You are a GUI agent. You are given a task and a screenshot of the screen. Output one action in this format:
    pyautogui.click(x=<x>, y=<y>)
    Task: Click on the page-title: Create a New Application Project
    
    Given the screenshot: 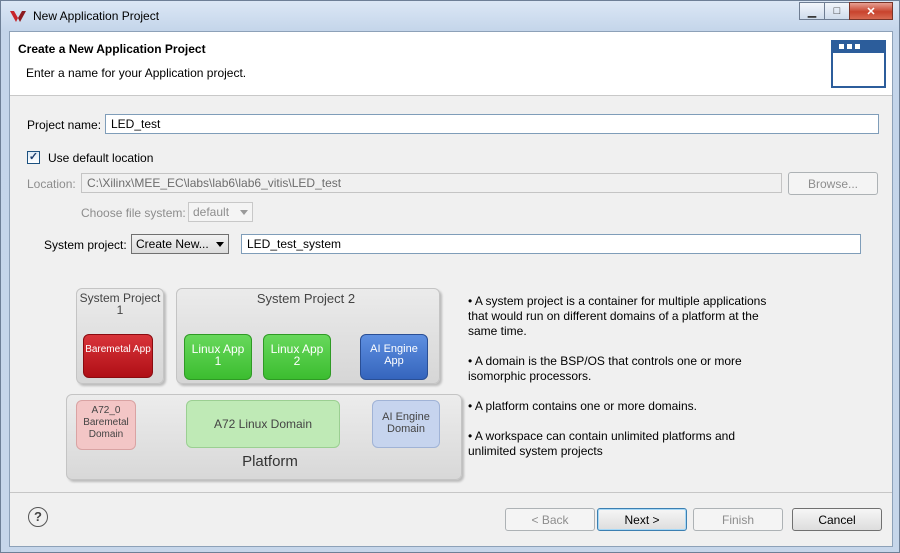 What is the action you would take?
    pyautogui.click(x=112, y=49)
    